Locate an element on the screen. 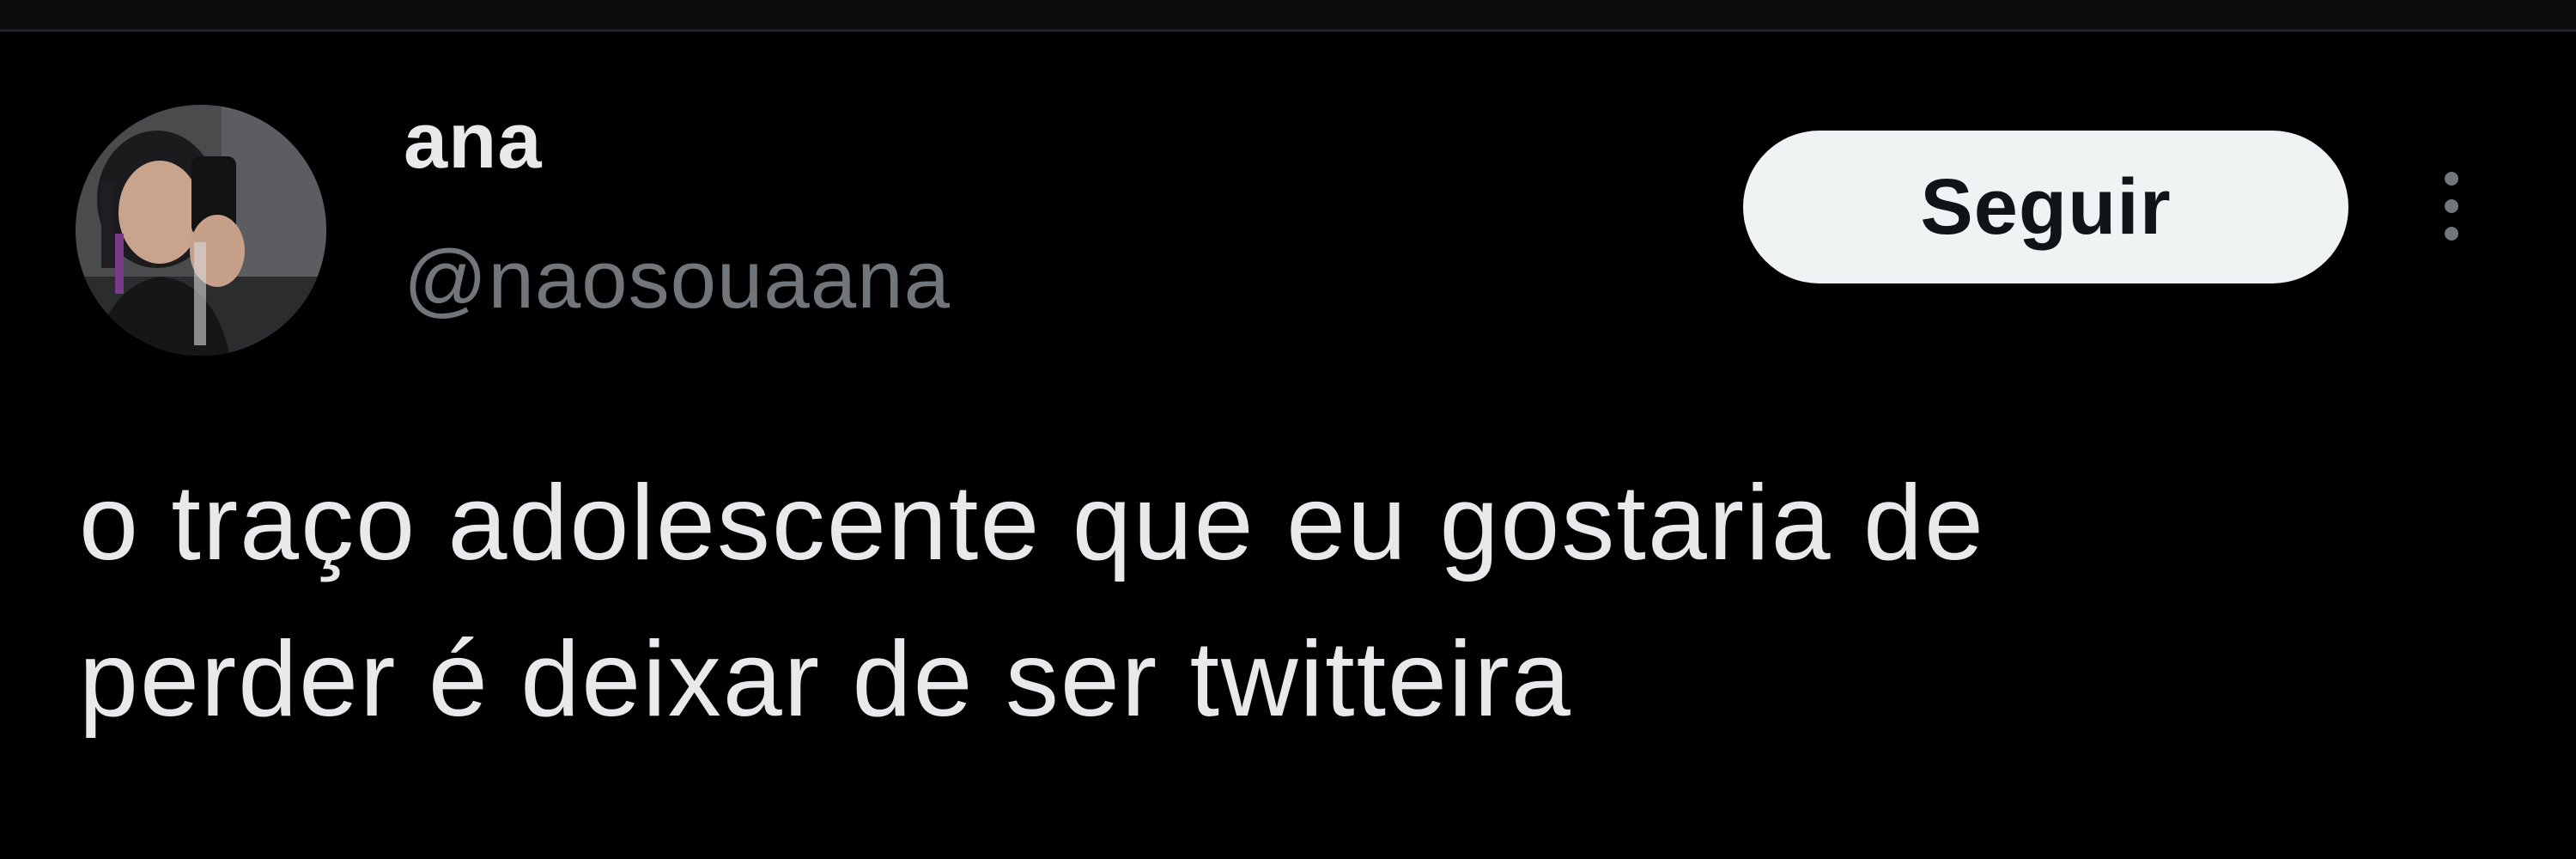  more-options-glyph is located at coordinates (2451, 207).